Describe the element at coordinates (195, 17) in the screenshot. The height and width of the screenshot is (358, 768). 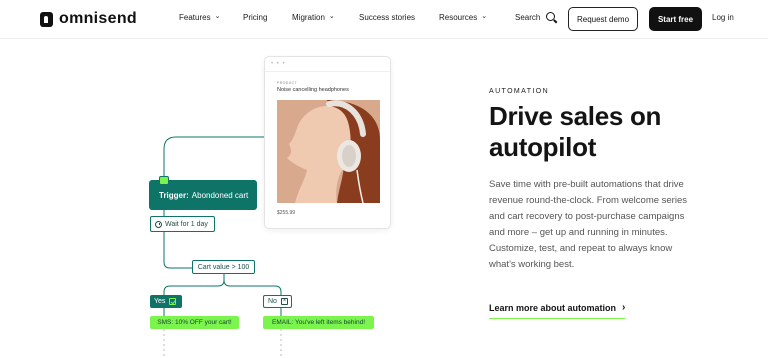
I see `nav-item-label: Features` at that location.